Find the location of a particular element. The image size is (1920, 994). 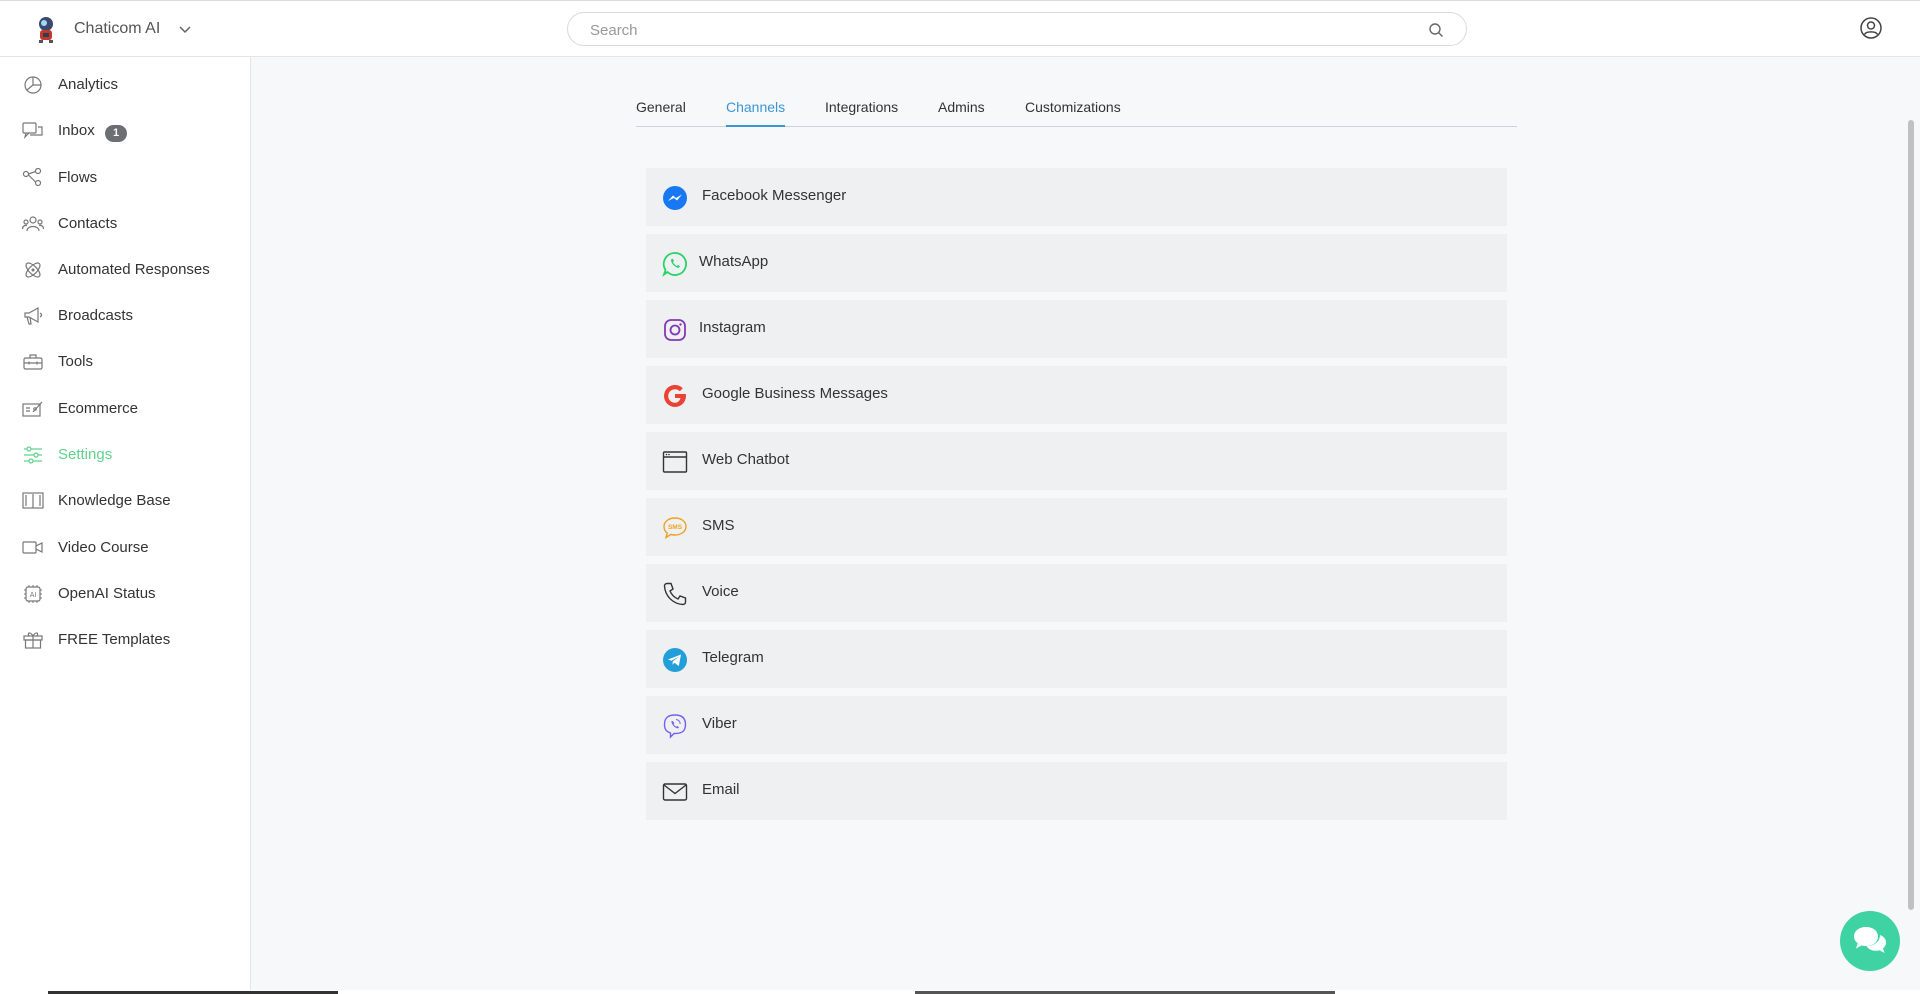

channel-label: Voice is located at coordinates (720, 591).